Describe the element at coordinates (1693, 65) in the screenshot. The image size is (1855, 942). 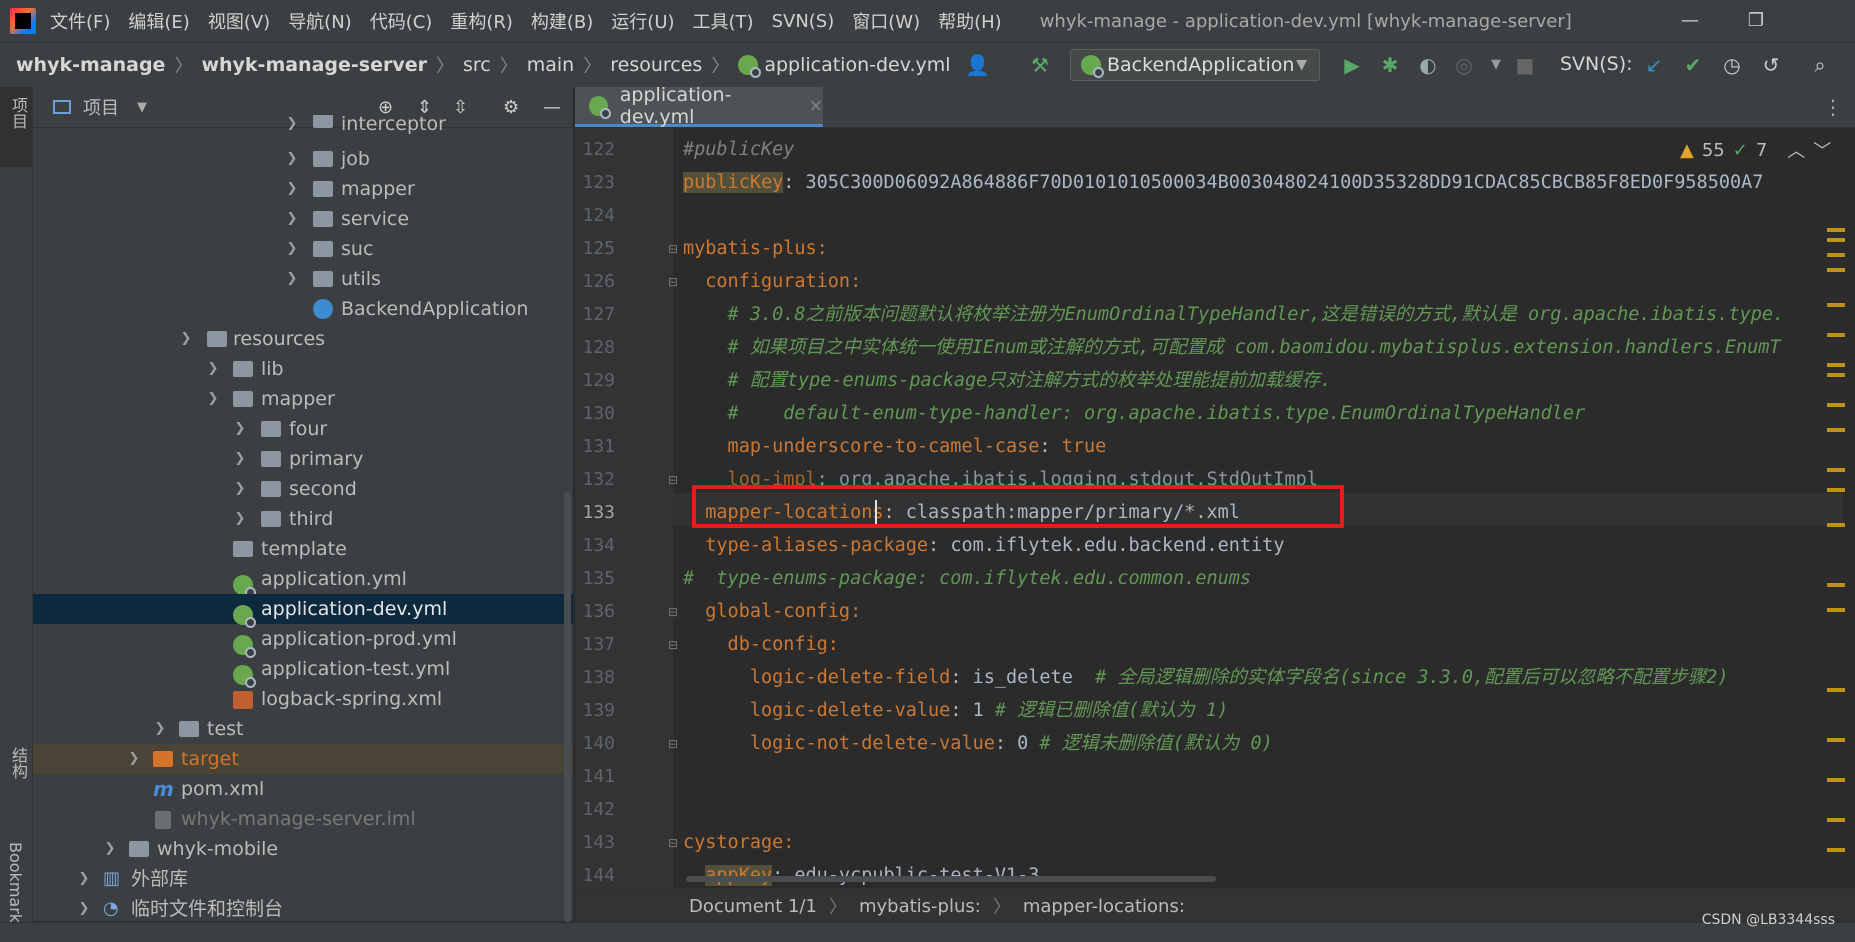
I see `svn-commit-icon: ✔` at that location.